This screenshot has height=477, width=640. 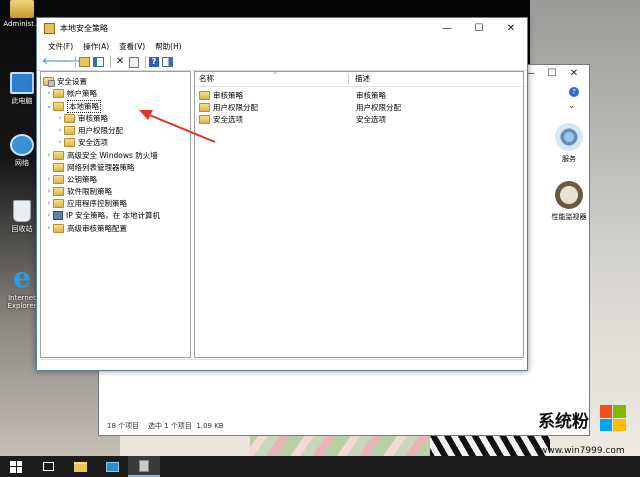 I want to click on local-security-policy-taskbar-button, so click(x=144, y=466).